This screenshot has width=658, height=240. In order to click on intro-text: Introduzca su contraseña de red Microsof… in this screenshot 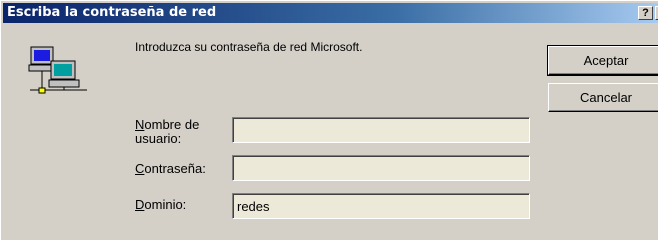, I will do `click(249, 47)`.